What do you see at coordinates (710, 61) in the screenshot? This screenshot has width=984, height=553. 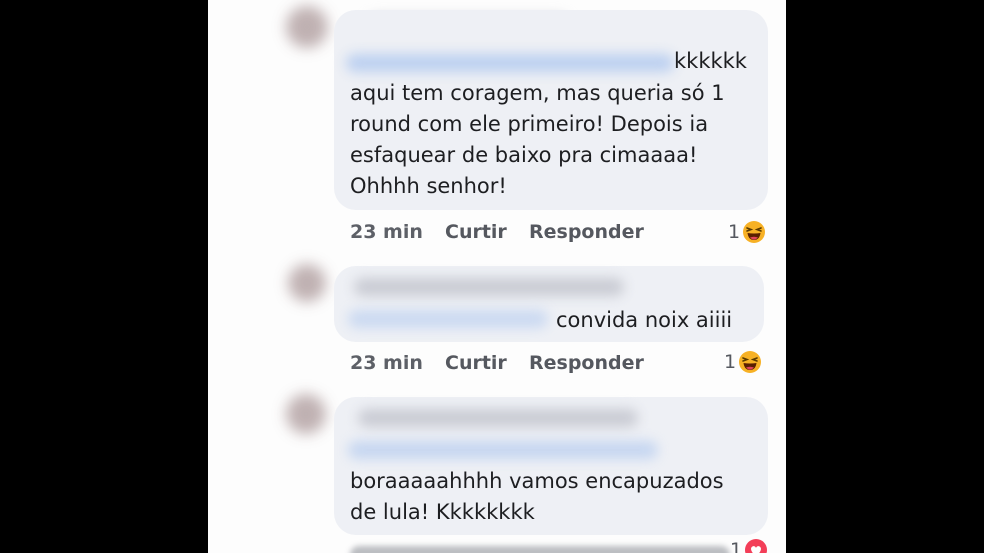 I see `comment-text-partial: kkkkkk` at bounding box center [710, 61].